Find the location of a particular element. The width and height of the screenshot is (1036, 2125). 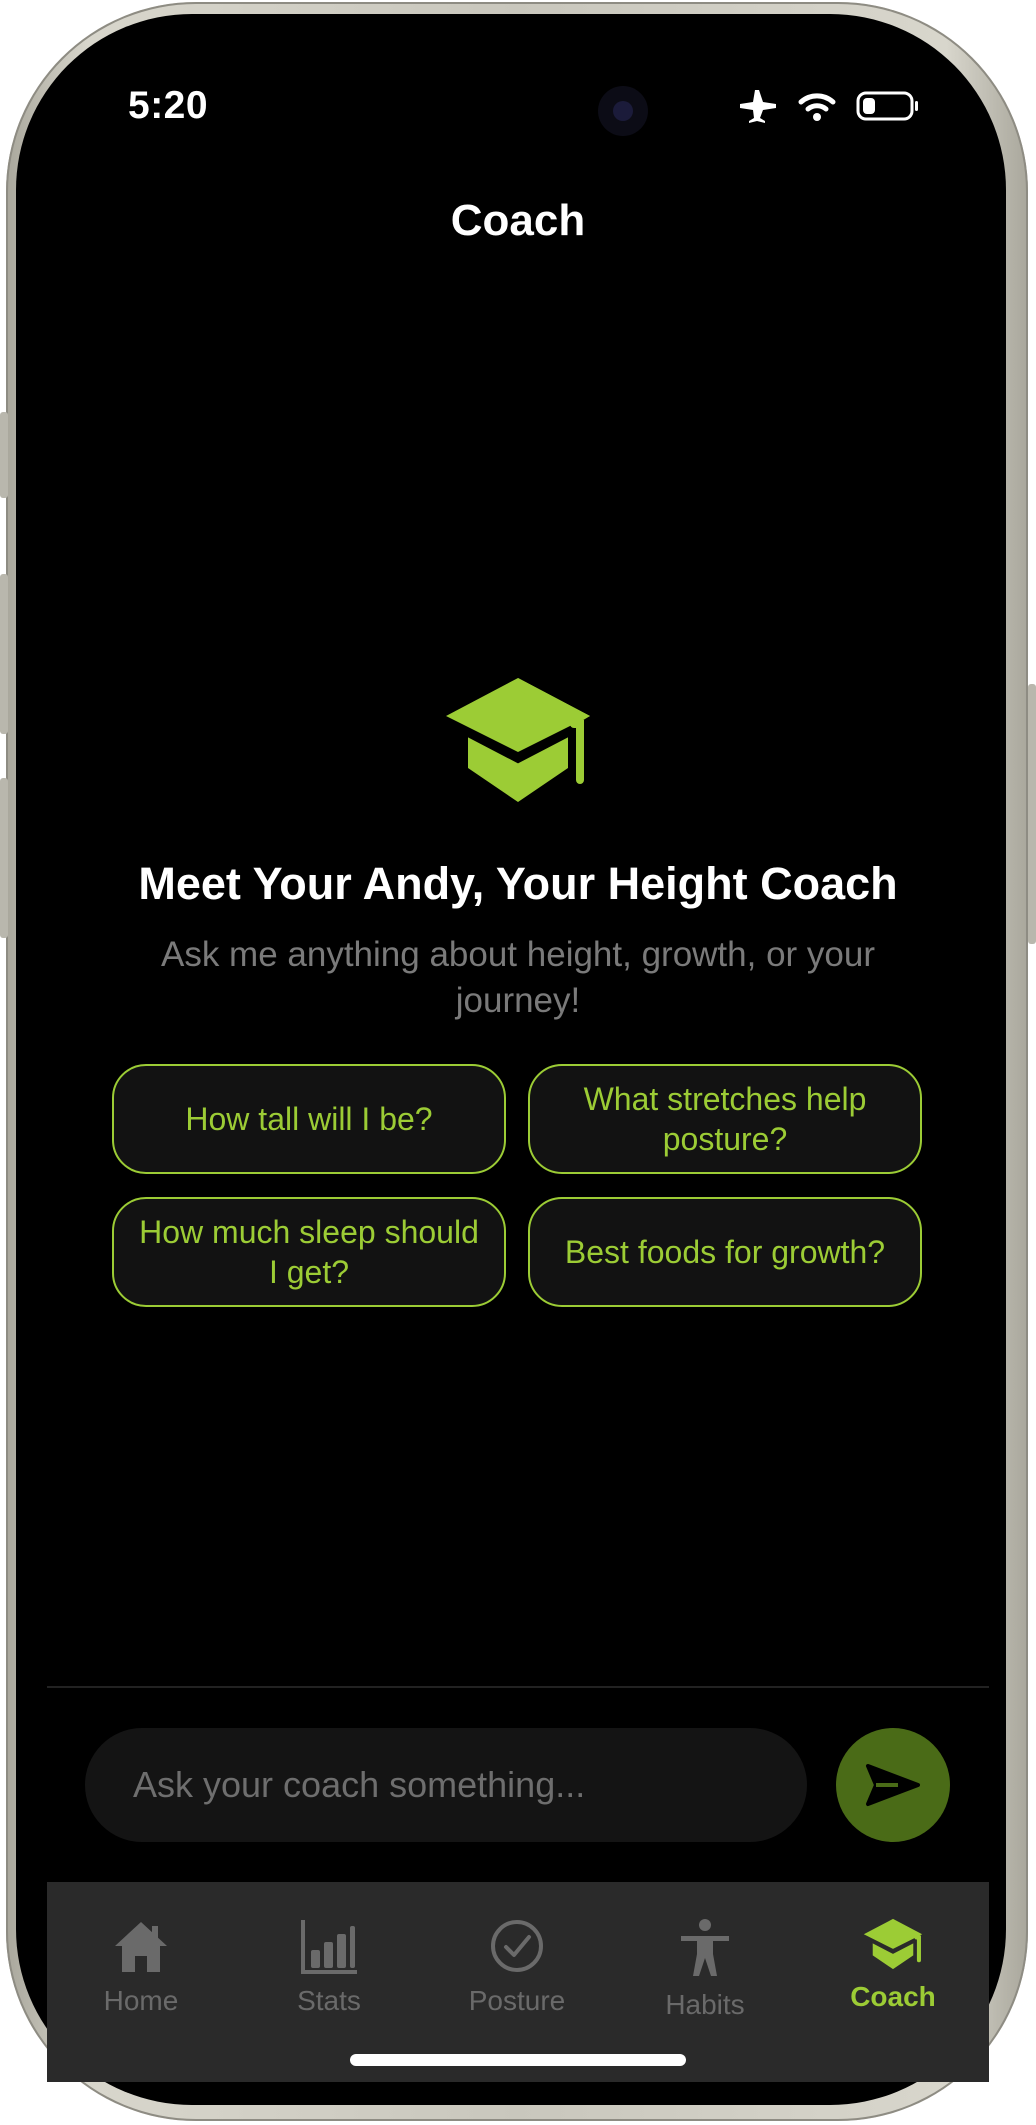

checkmark-circle-icon is located at coordinates (517, 1946).